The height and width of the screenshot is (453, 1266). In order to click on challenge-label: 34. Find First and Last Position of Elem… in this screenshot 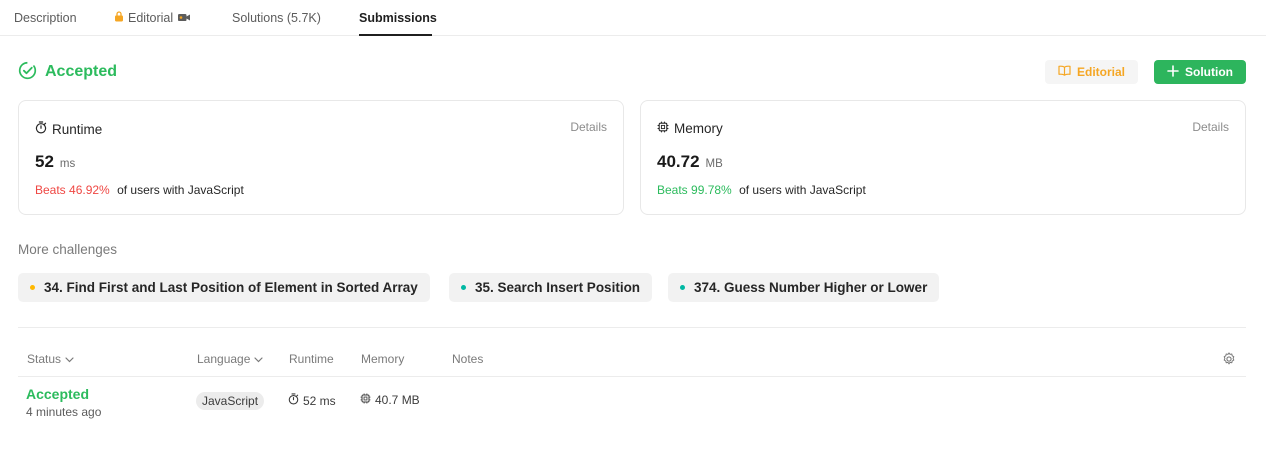, I will do `click(231, 287)`.